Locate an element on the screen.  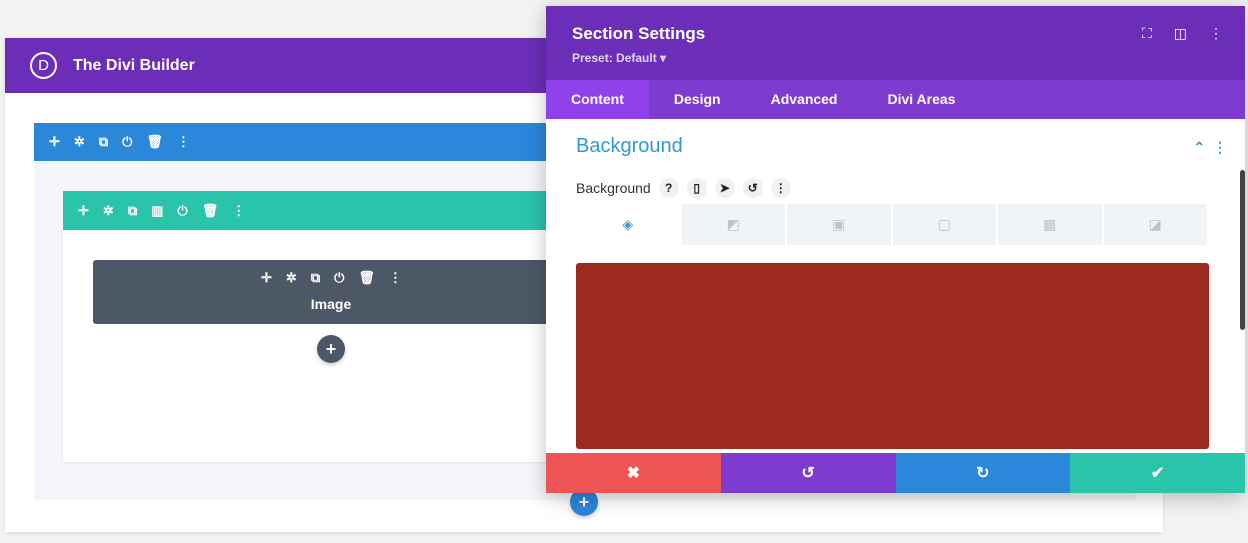
video-icon: ▢ is located at coordinates (945, 224).